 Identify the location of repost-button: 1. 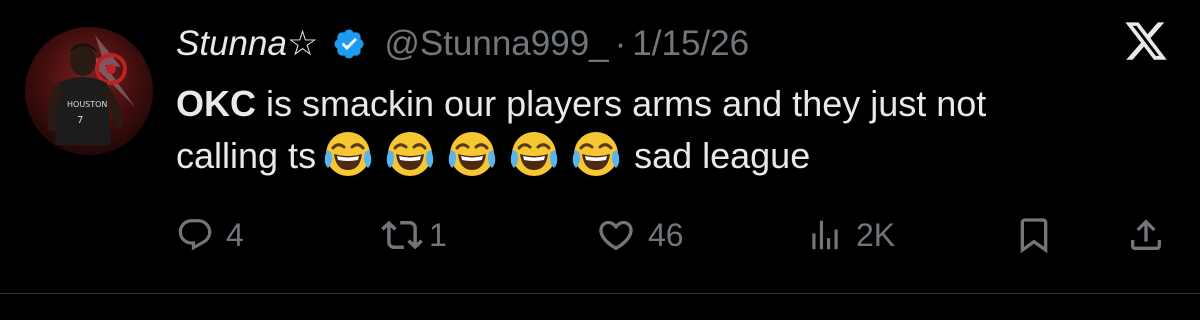
(414, 235).